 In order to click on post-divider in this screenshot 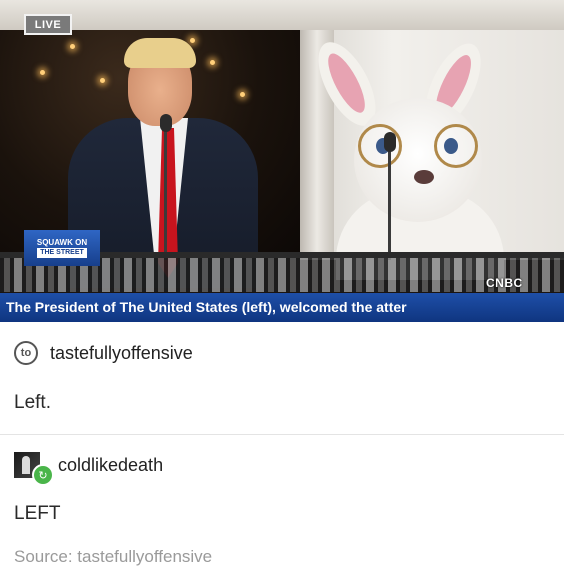, I will do `click(282, 434)`.